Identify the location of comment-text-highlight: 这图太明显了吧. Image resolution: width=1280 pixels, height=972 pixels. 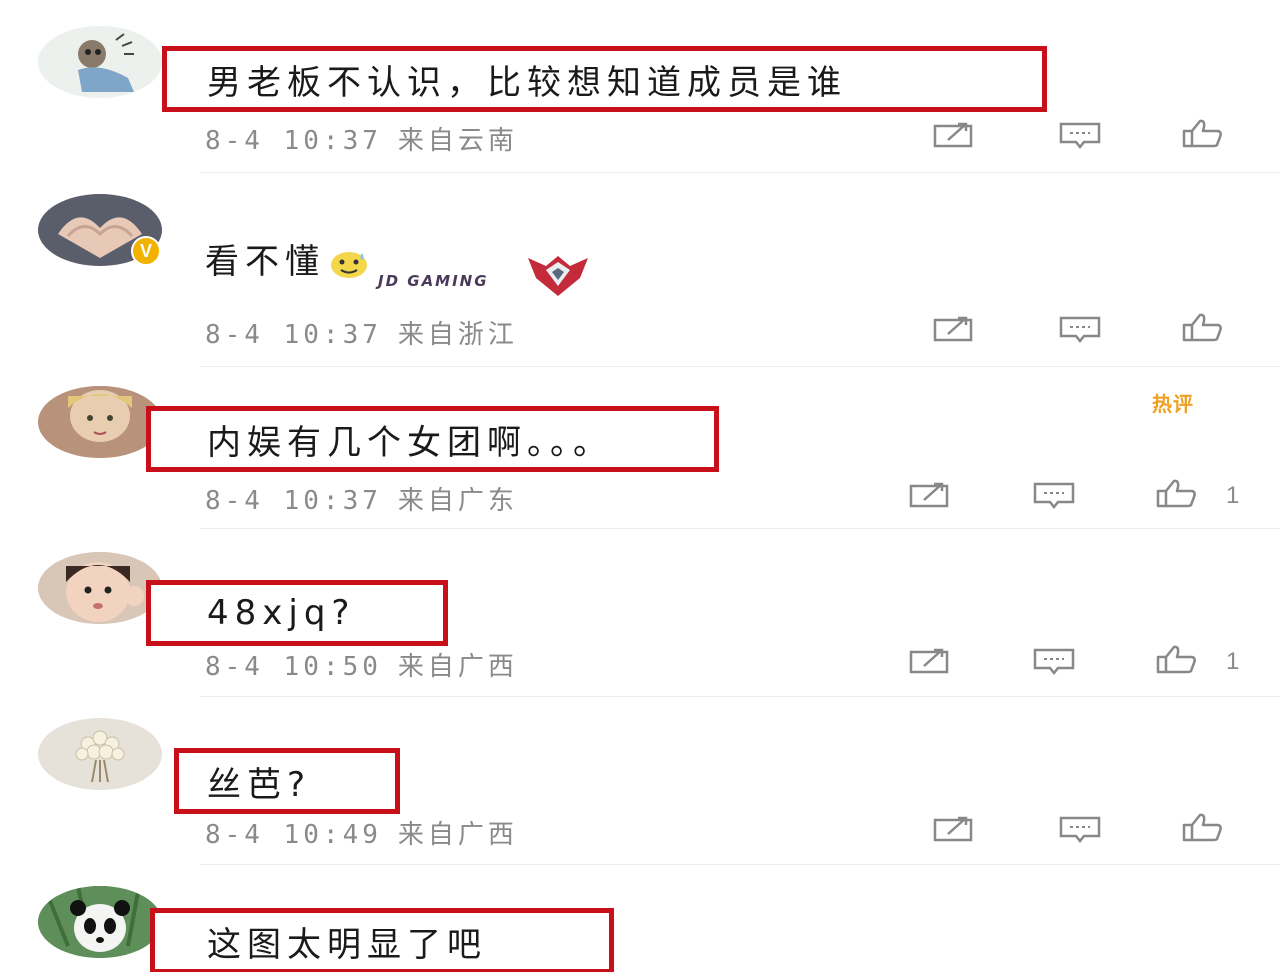
(382, 940).